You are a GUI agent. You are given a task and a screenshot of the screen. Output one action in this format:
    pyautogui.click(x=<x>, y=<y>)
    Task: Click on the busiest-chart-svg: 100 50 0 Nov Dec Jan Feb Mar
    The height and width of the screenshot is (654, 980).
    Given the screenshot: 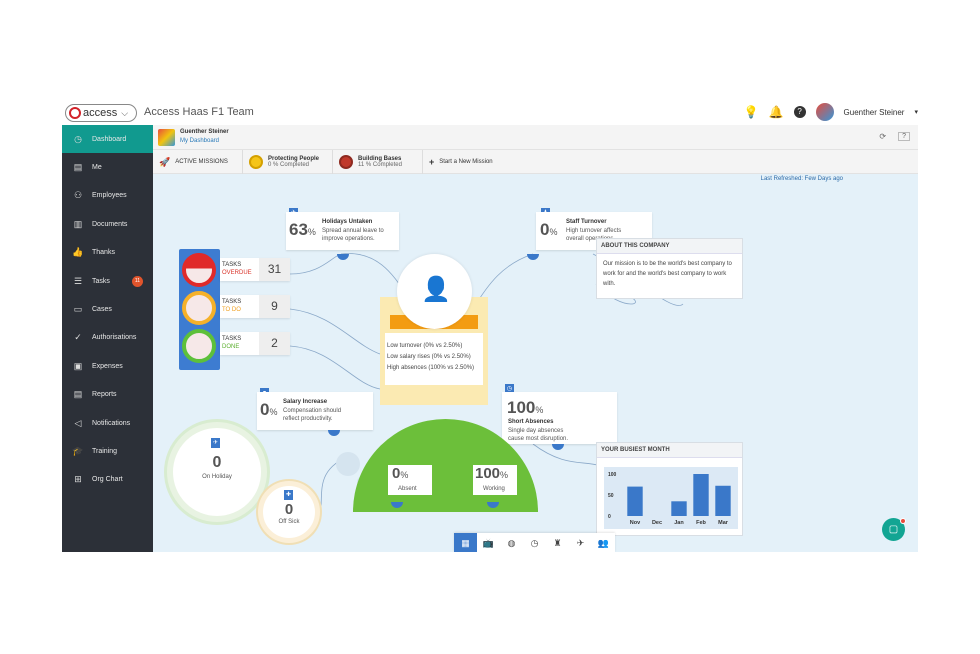 What is the action you would take?
    pyautogui.click(x=669, y=499)
    